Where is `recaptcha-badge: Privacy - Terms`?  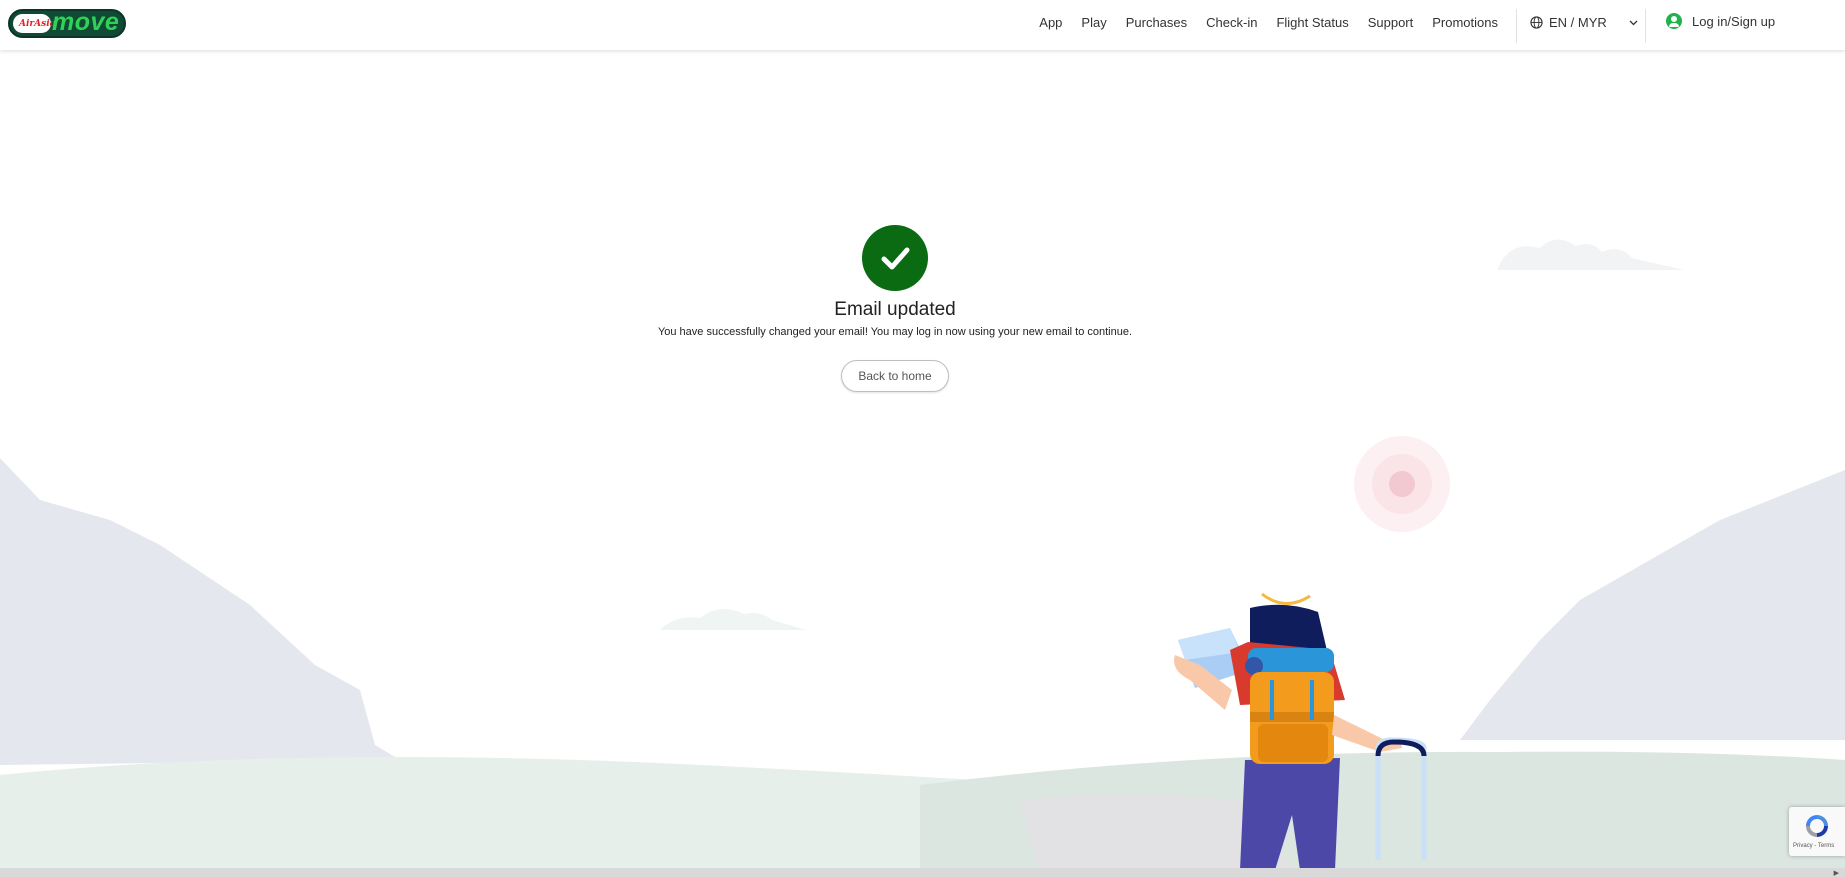 recaptcha-badge: Privacy - Terms is located at coordinates (1817, 831).